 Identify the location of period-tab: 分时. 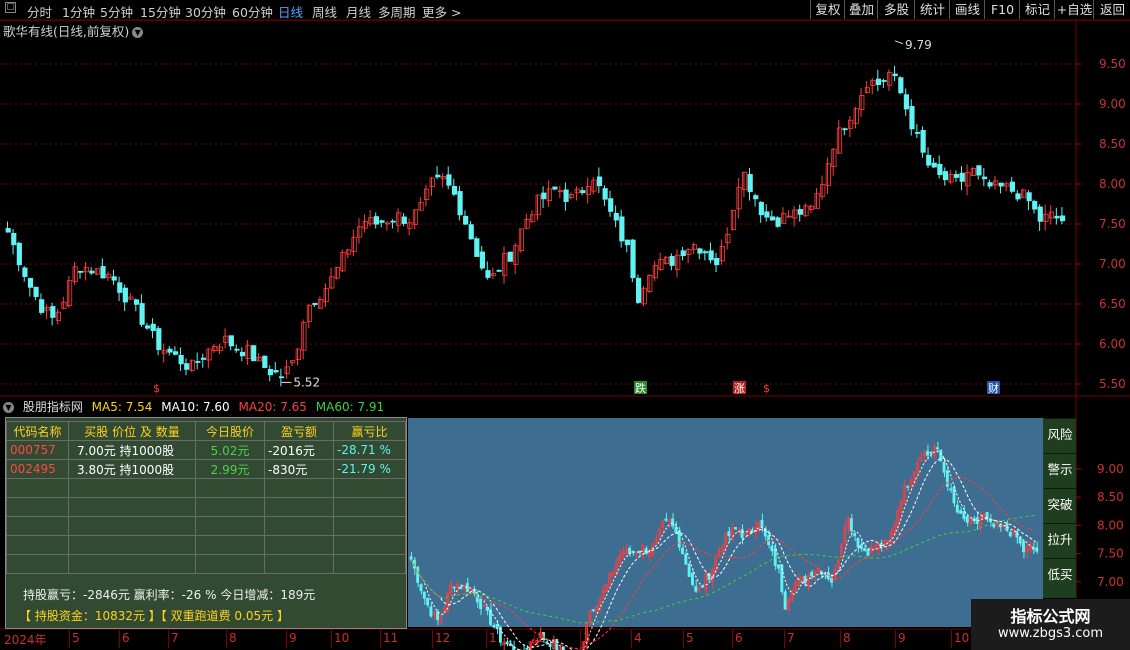
(39, 11).